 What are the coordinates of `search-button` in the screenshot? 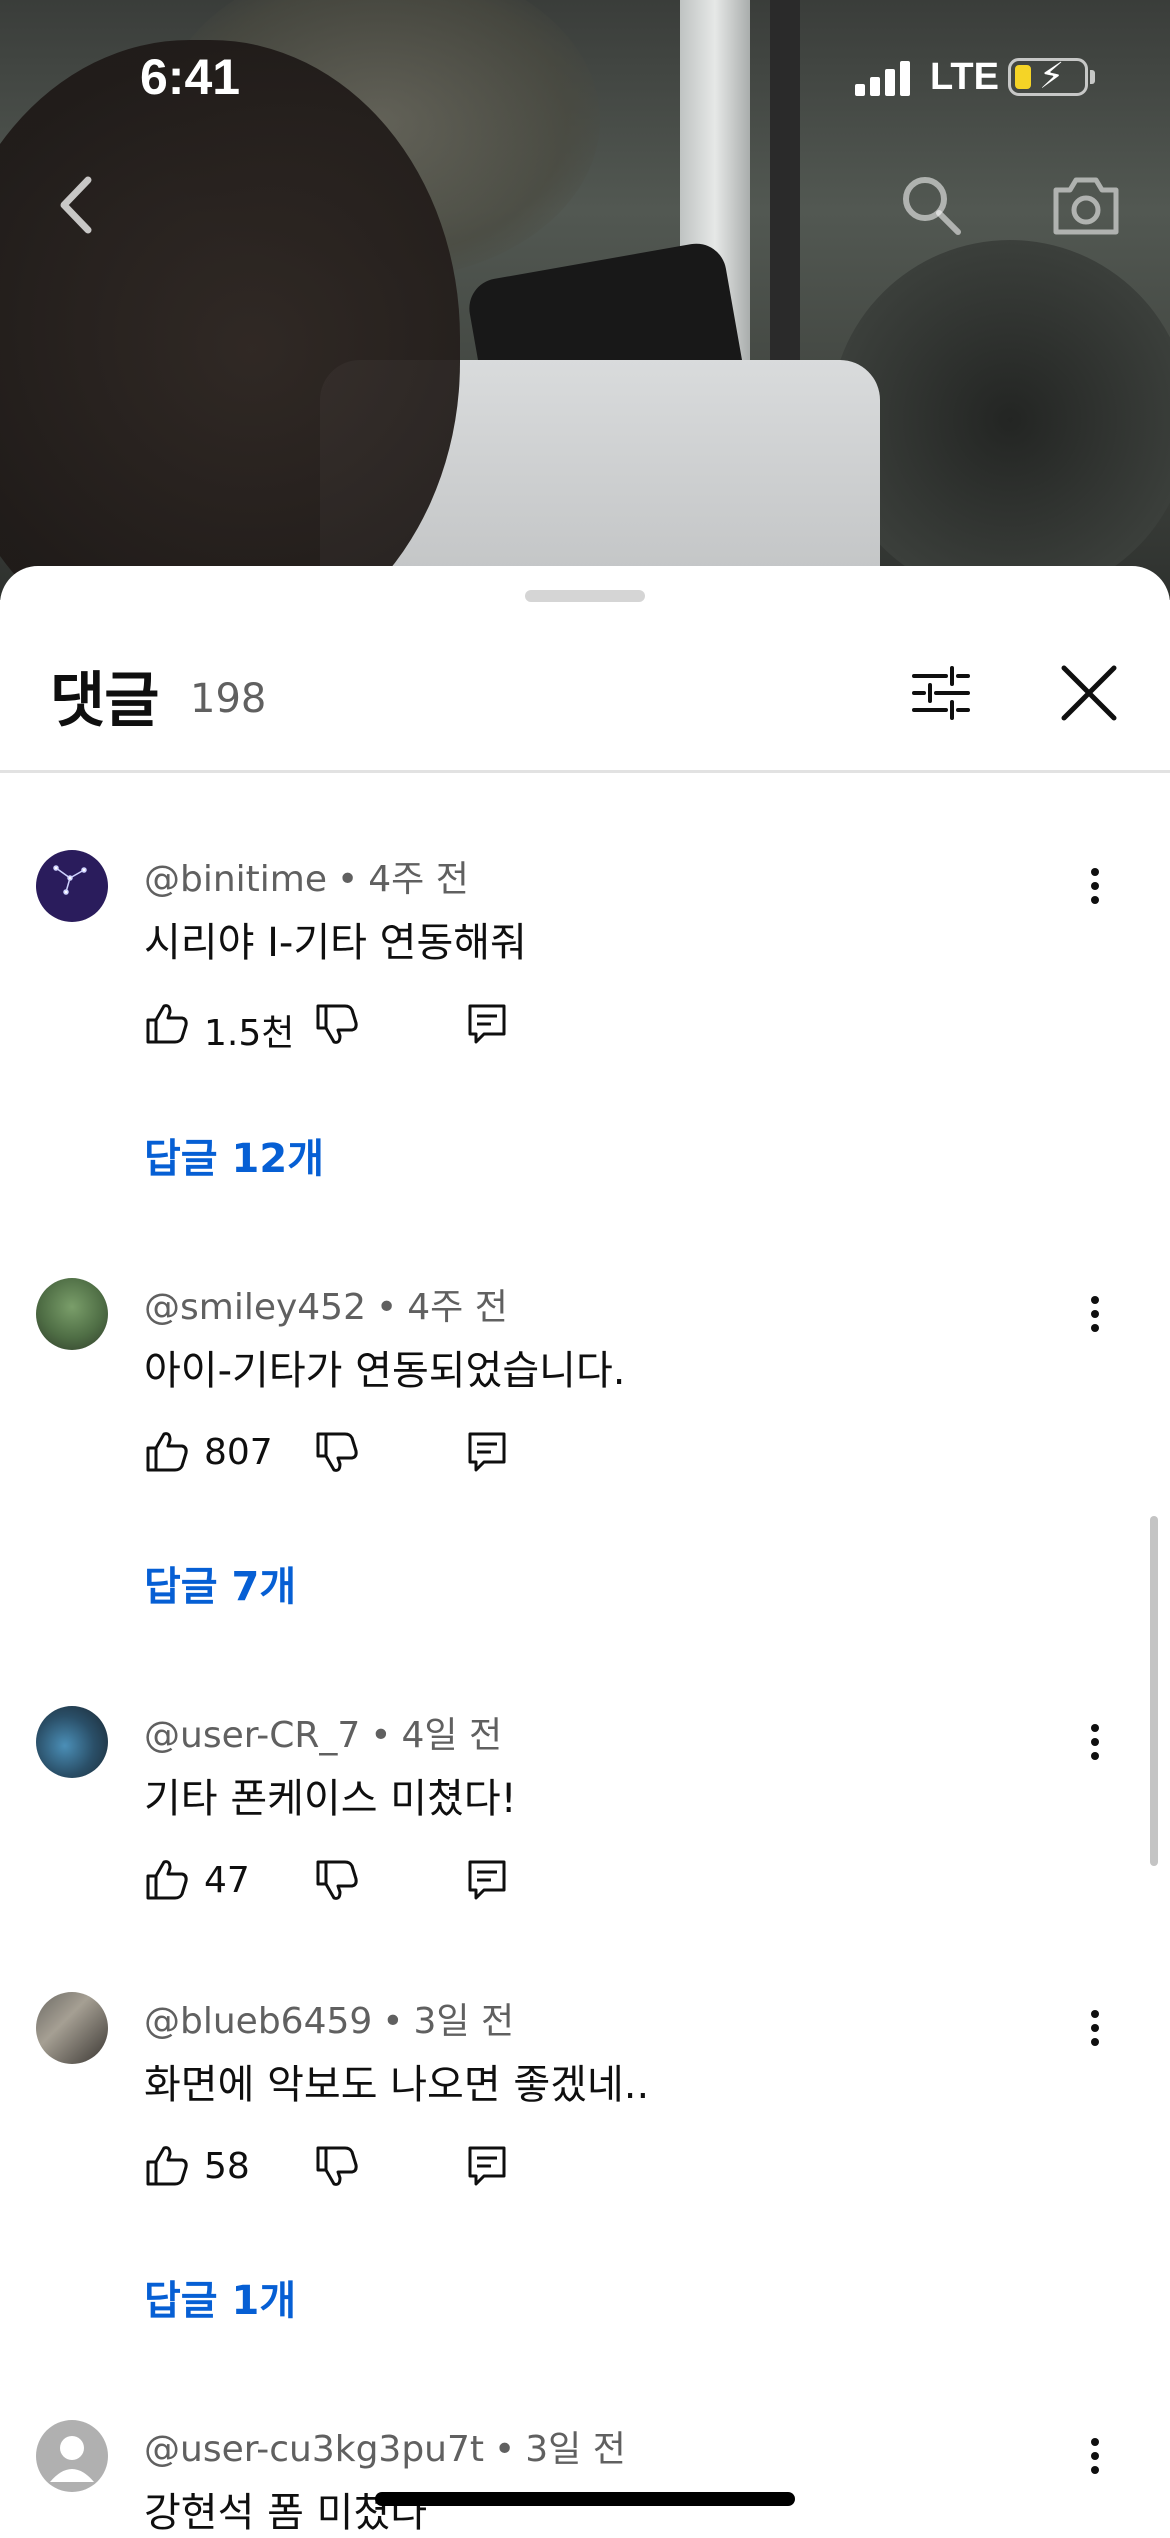 It's located at (931, 205).